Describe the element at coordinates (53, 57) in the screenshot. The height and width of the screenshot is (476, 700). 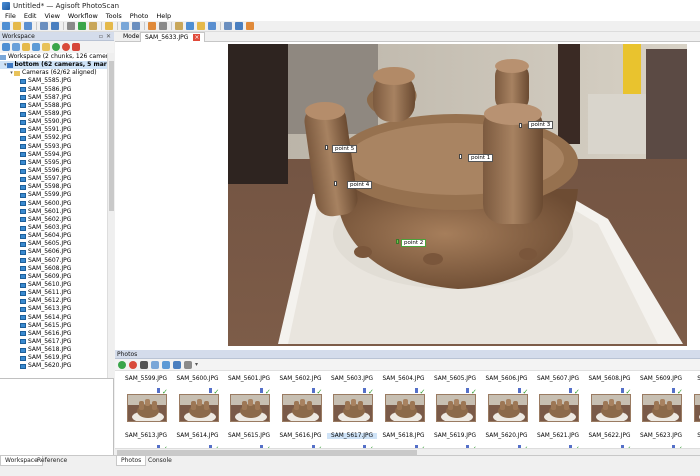
I see `tree-root: Workspace (2 chunks, 126 cameras)` at that location.